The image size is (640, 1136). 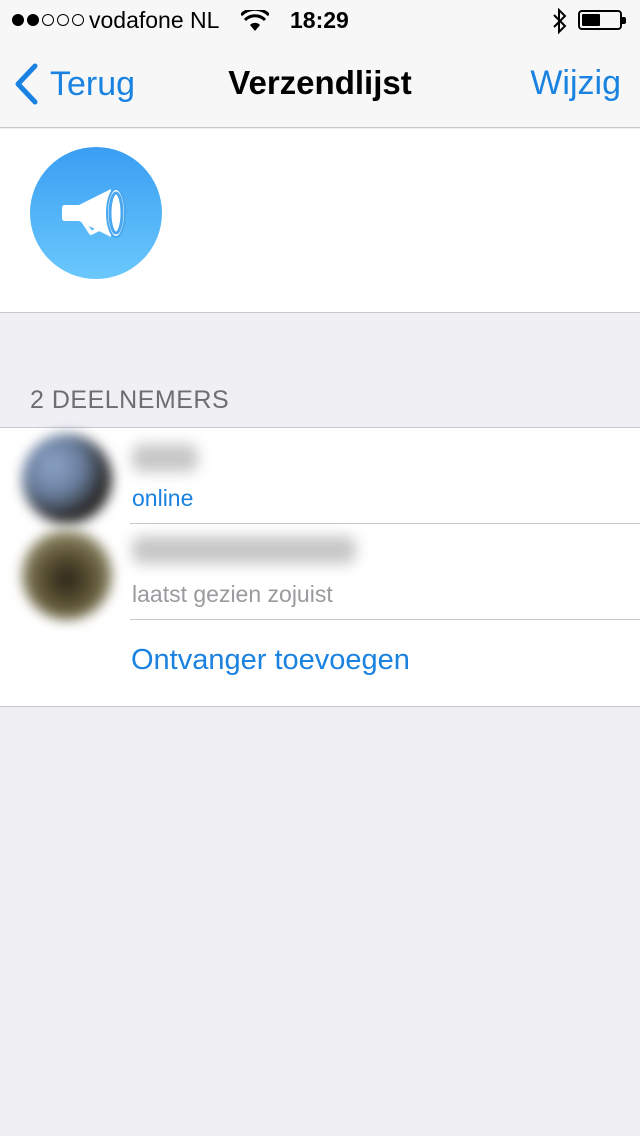 What do you see at coordinates (232, 594) in the screenshot?
I see `participant-status: laatst gezien zojuist` at bounding box center [232, 594].